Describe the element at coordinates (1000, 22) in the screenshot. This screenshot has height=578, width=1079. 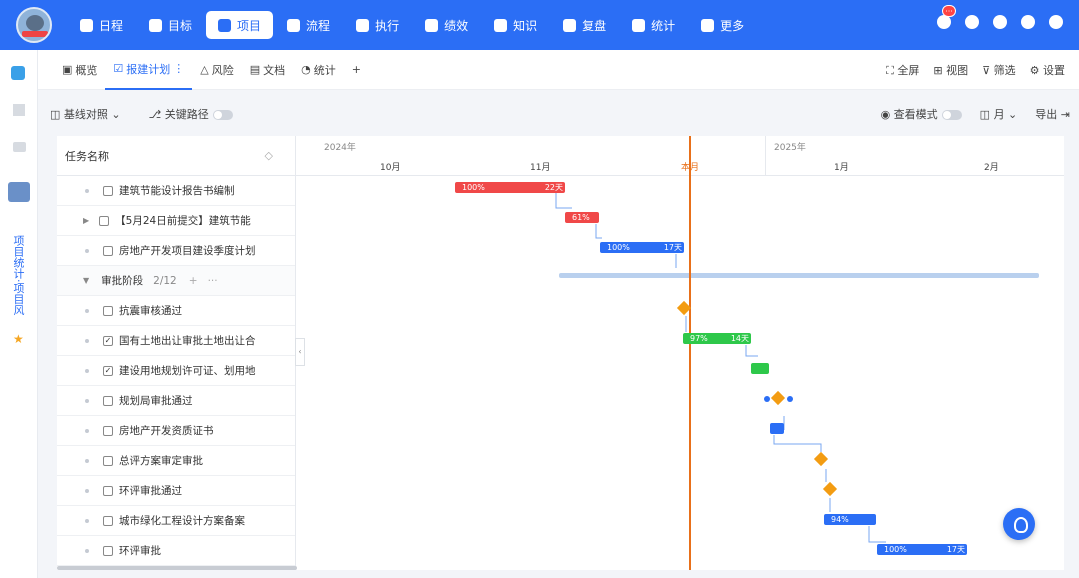
I see `user-icon` at that location.